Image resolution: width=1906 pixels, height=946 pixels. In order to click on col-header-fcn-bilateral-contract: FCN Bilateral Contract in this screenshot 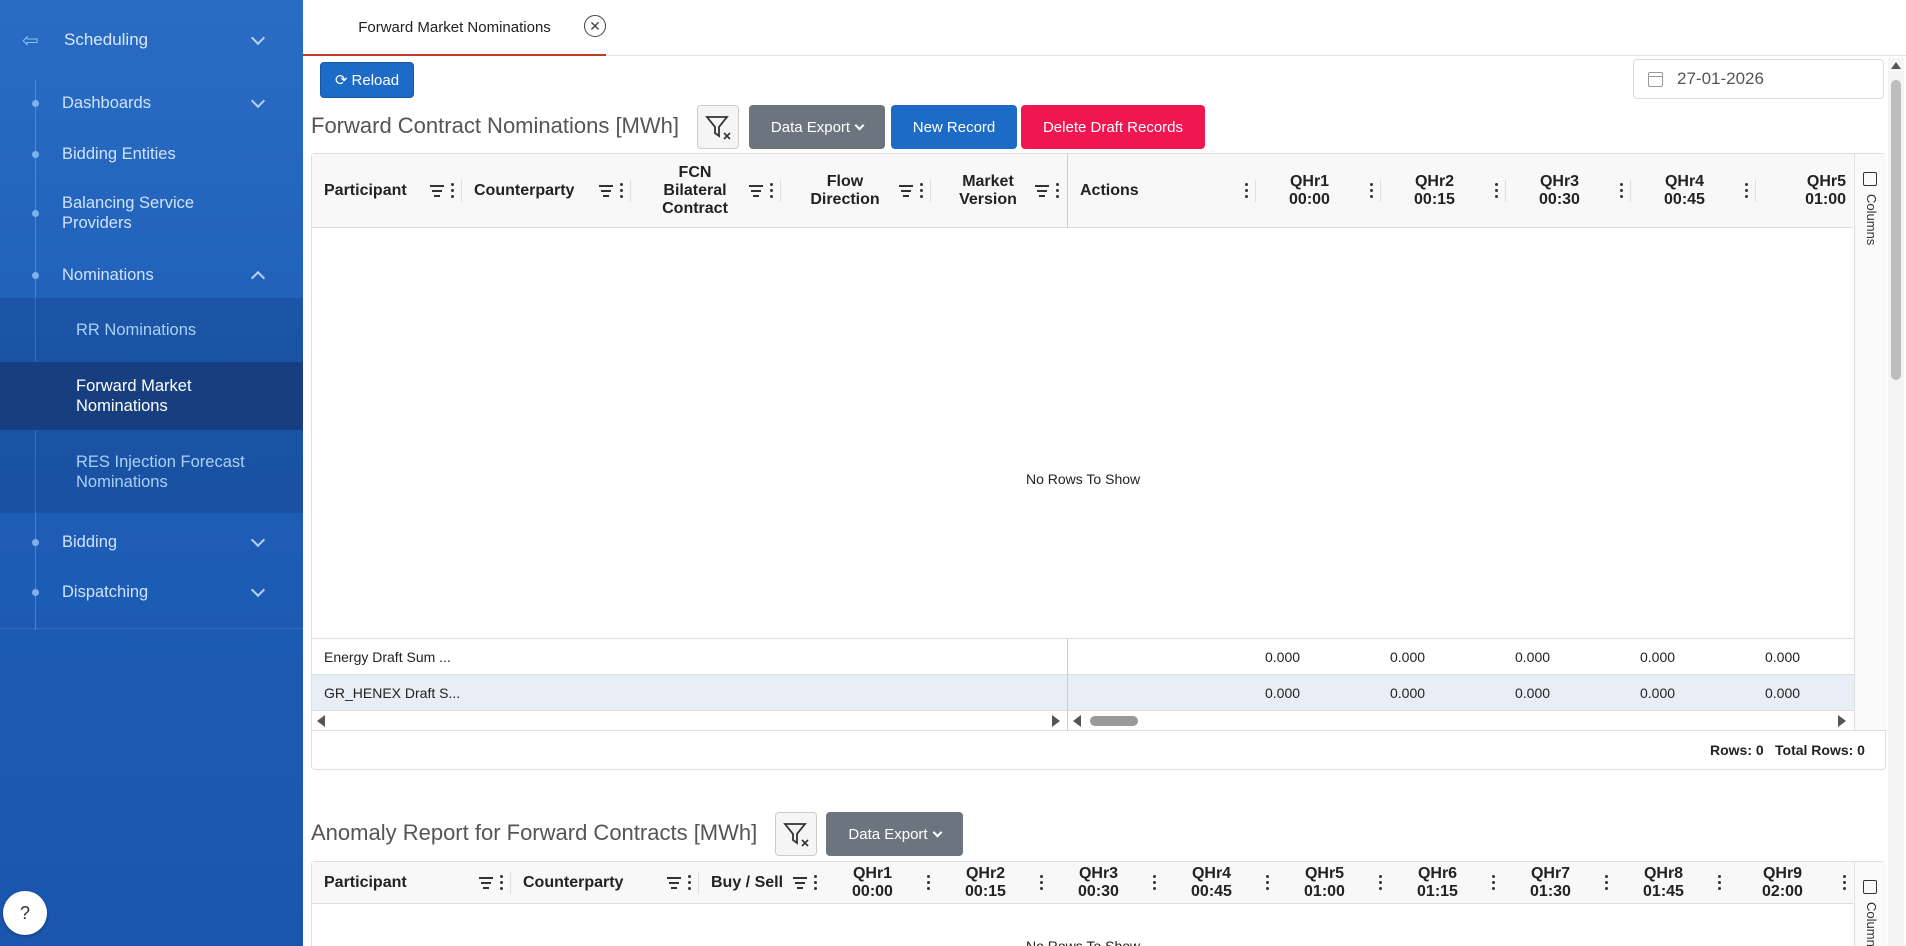, I will do `click(706, 190)`.